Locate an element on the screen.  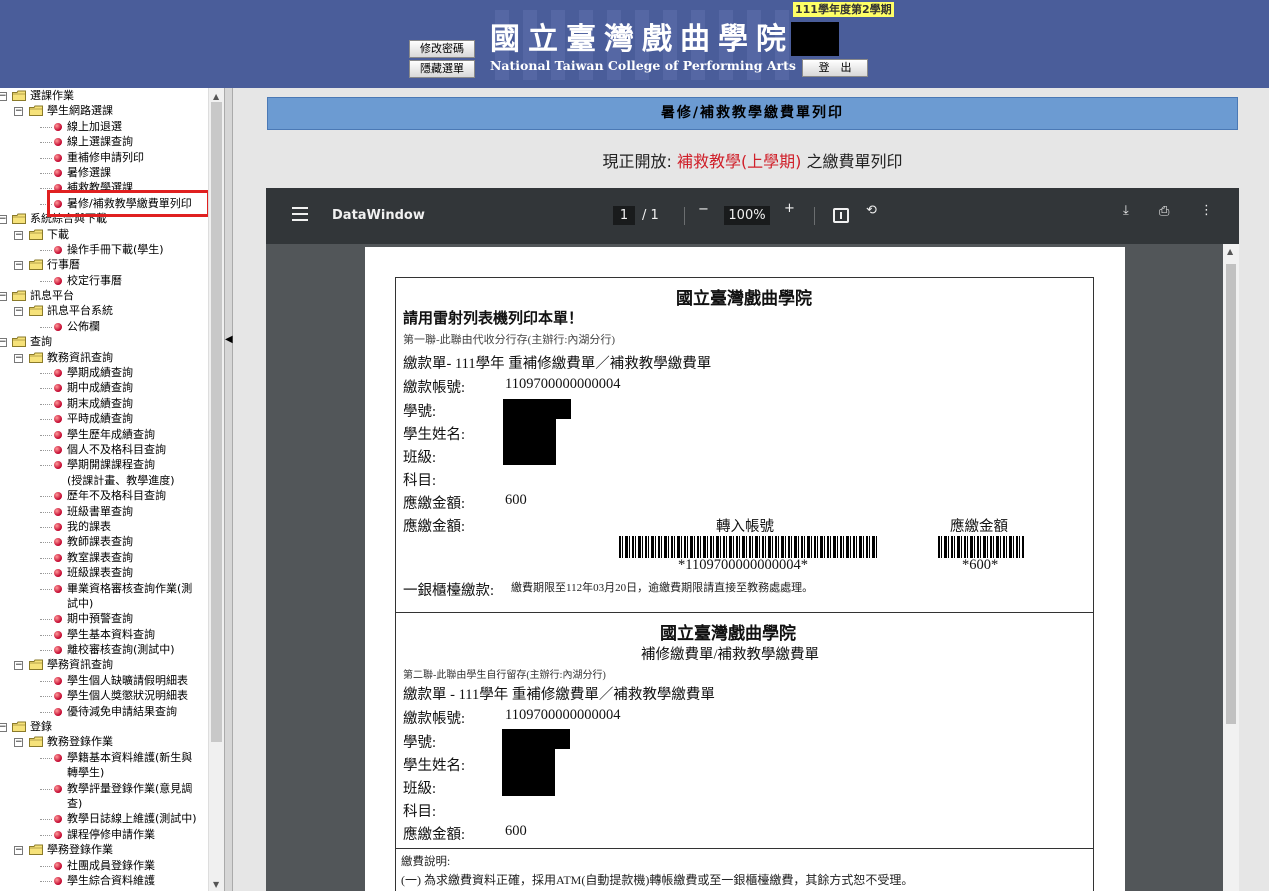
zoom-out-icon: − is located at coordinates (703, 209).